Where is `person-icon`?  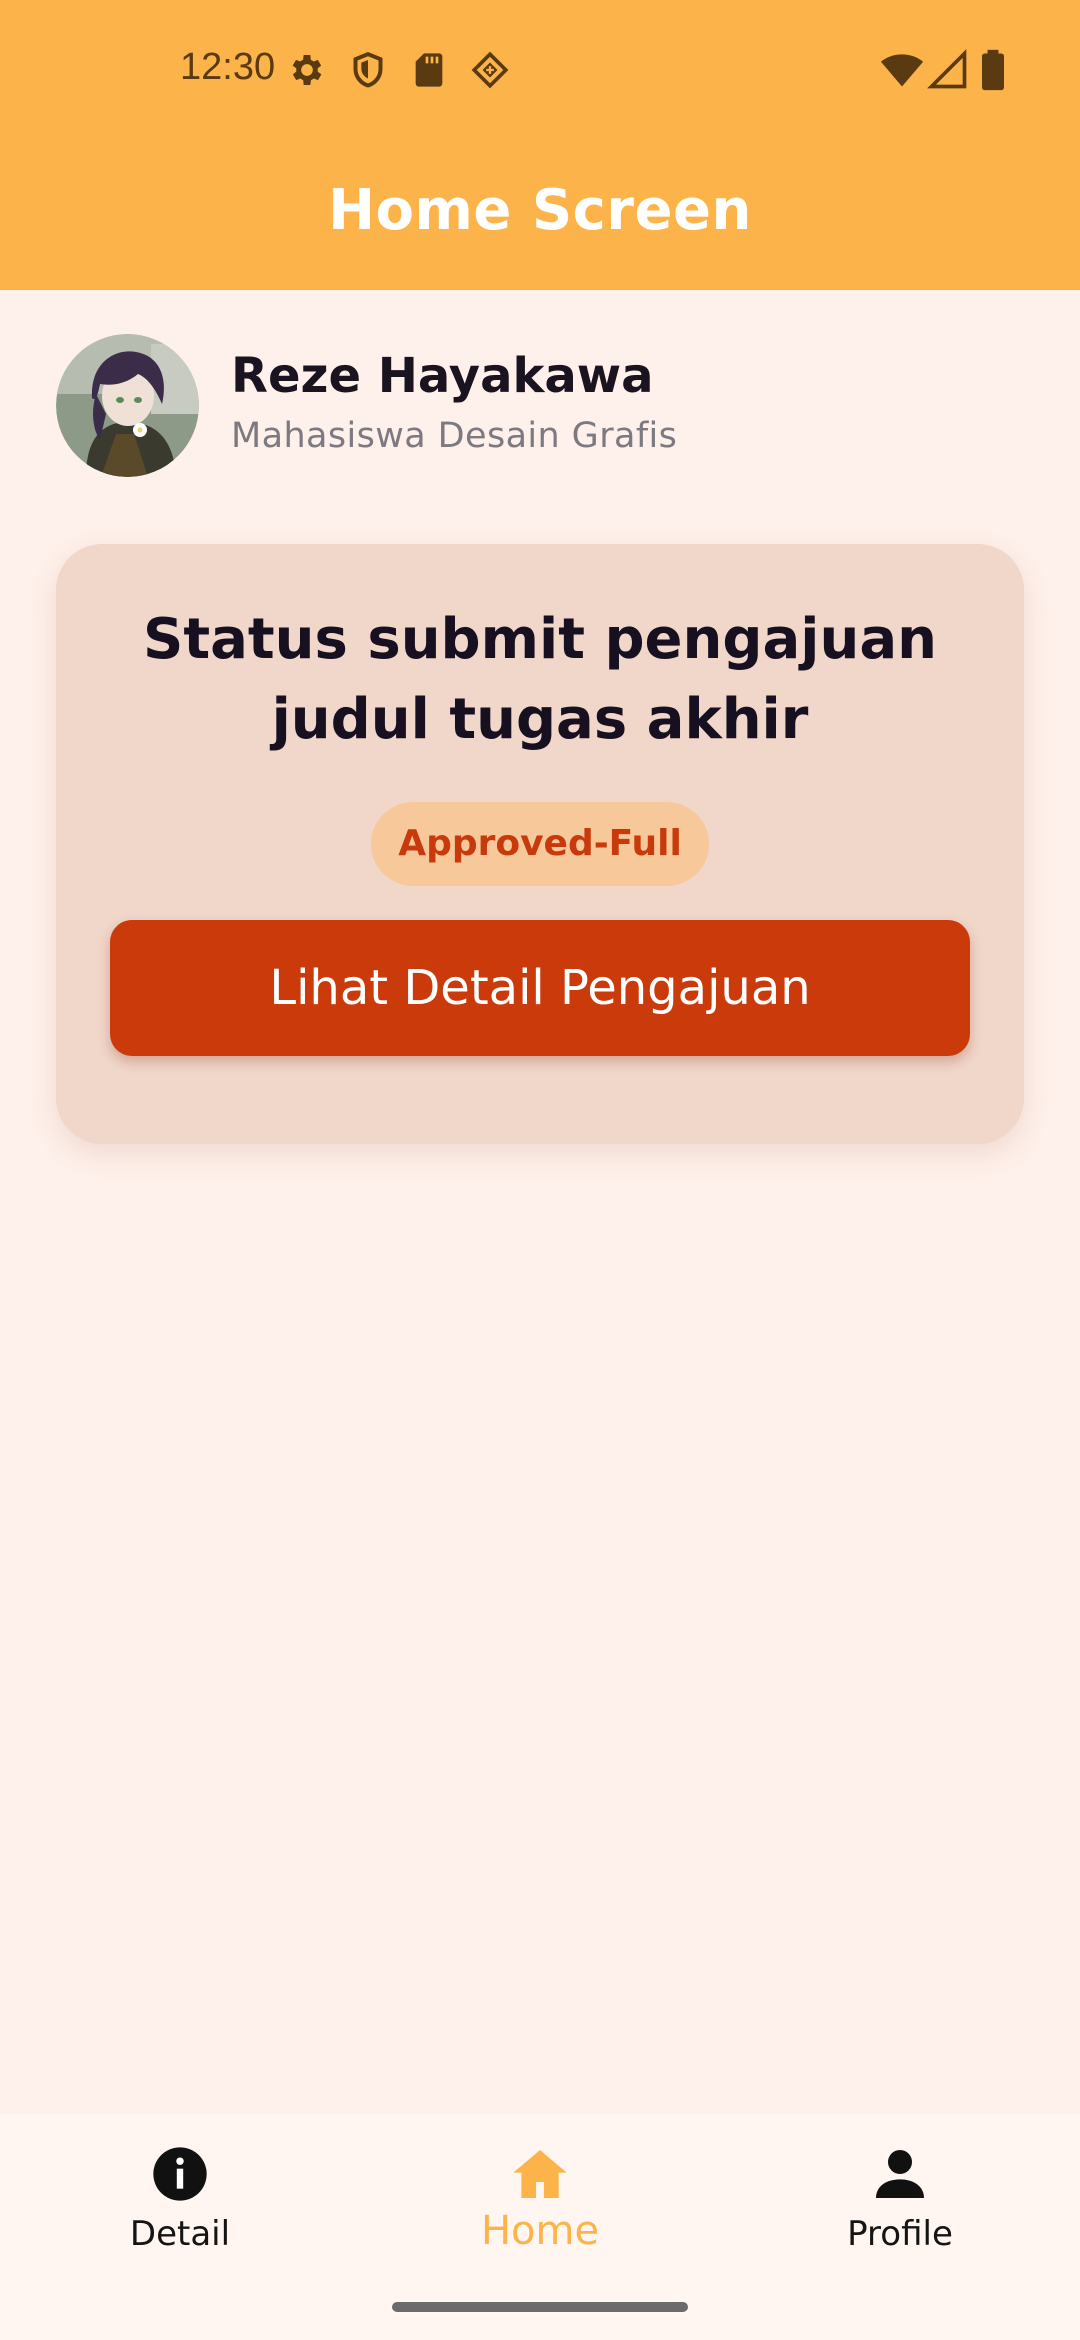
person-icon is located at coordinates (900, 2174).